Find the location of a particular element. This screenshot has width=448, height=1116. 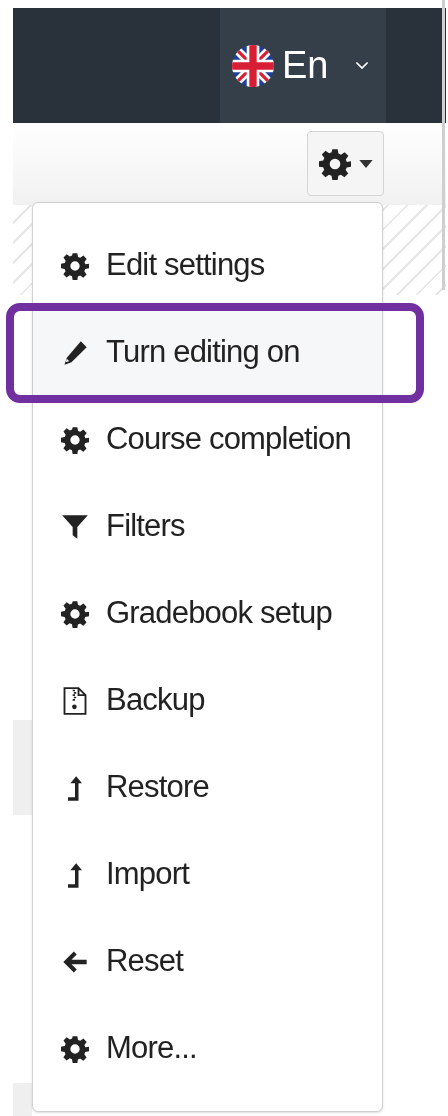

settings-menu-button is located at coordinates (345, 163).